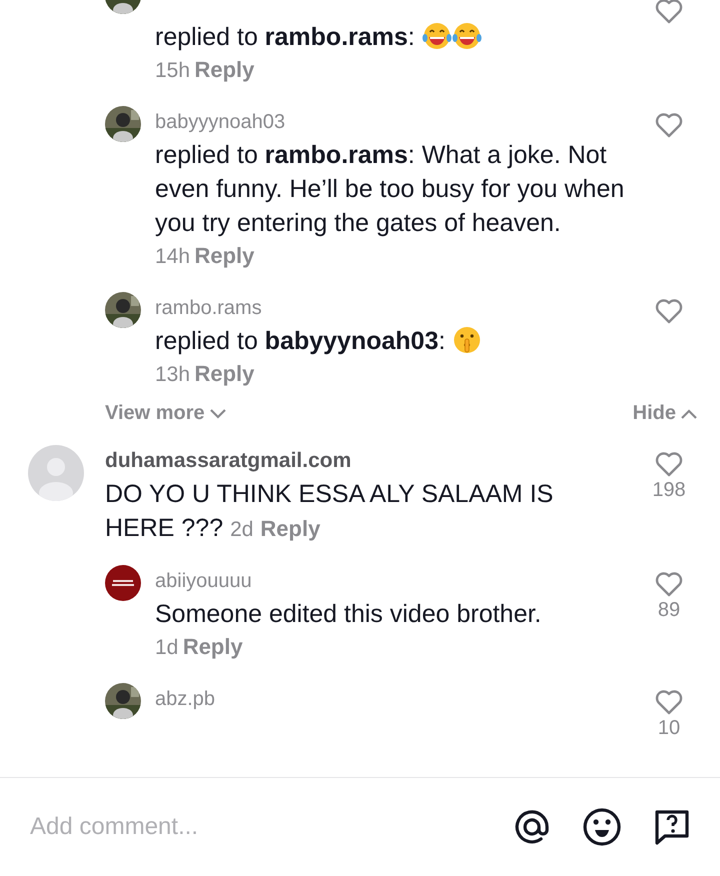 This screenshot has width=720, height=876. What do you see at coordinates (390, 122) in the screenshot?
I see `username: babyyynoah03` at bounding box center [390, 122].